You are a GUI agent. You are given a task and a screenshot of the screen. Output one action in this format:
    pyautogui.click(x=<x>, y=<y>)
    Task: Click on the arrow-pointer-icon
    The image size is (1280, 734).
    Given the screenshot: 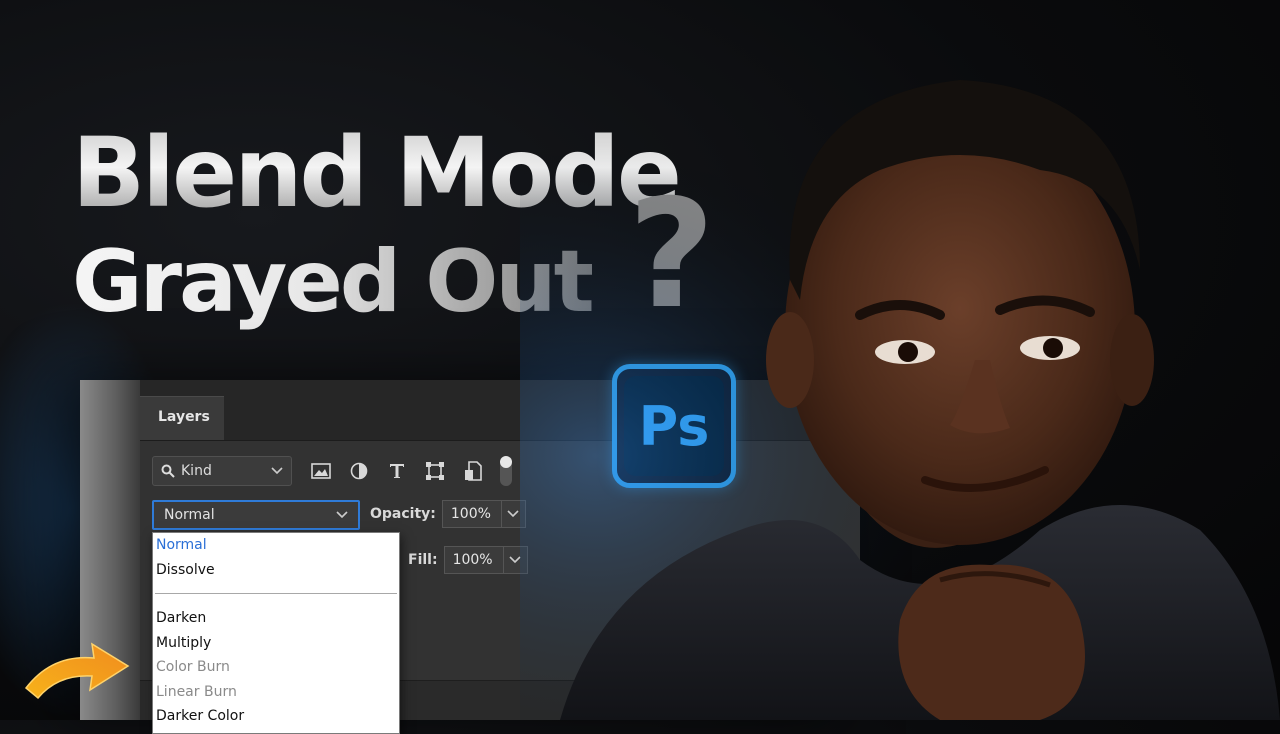 What is the action you would take?
    pyautogui.click(x=77, y=671)
    